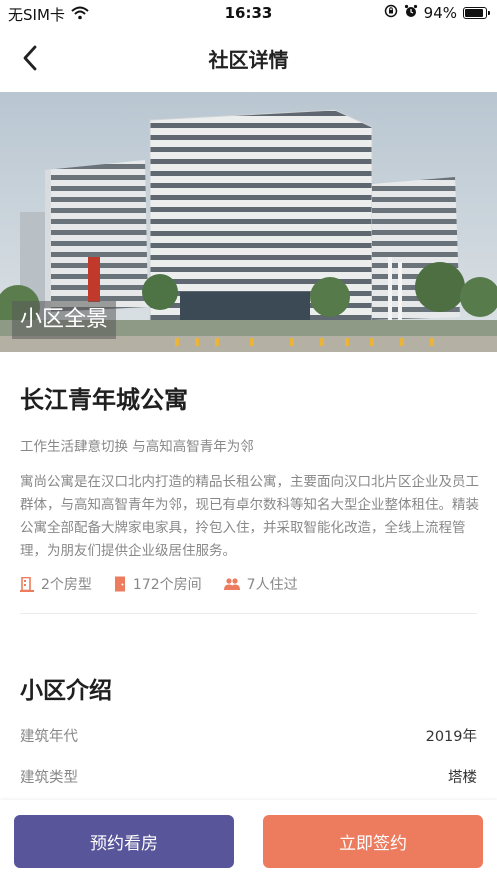 This screenshot has height=883, width=497. Describe the element at coordinates (440, 13) in the screenshot. I see `battery-percent: 94%` at that location.